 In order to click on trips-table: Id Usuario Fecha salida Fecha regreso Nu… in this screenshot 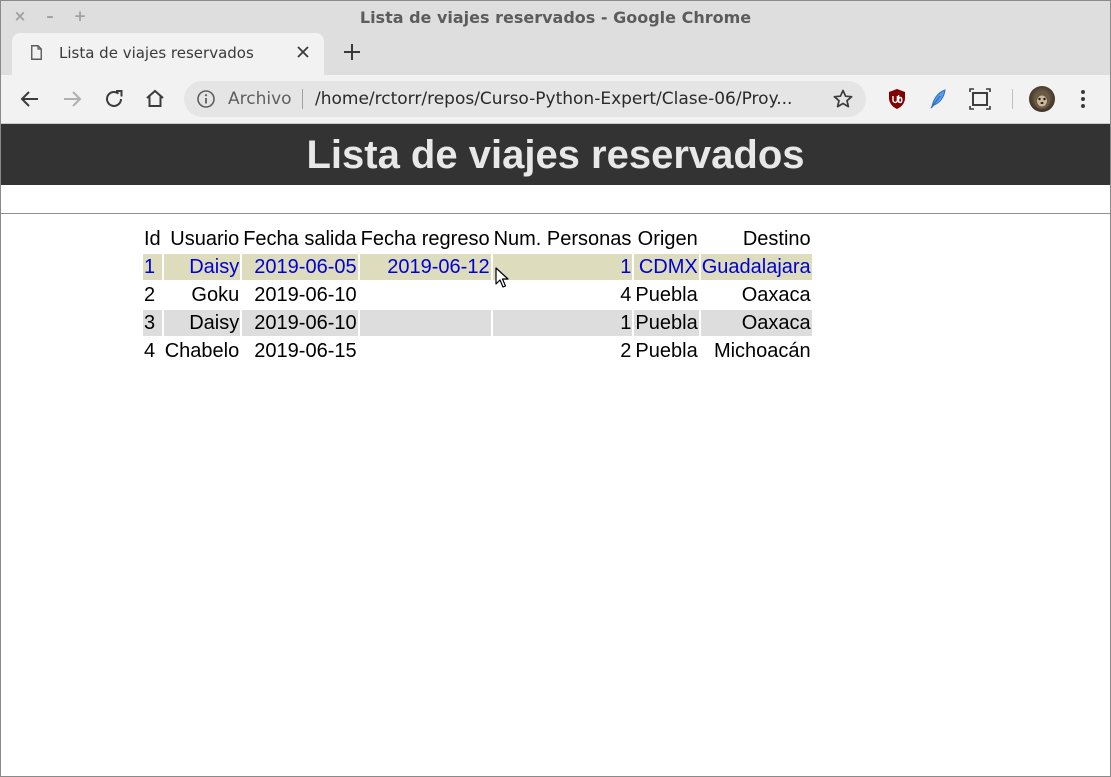, I will do `click(477, 295)`.